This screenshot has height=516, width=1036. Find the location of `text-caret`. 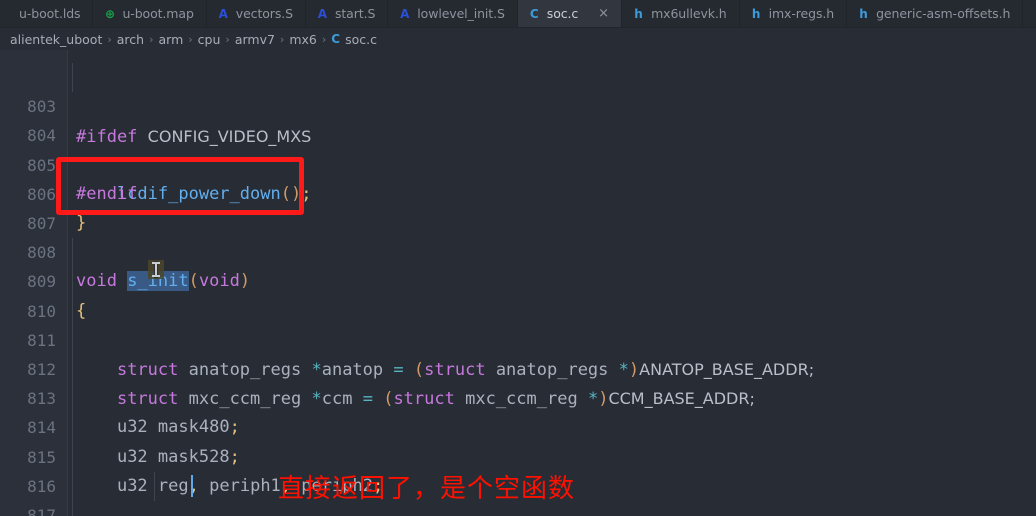

text-caret is located at coordinates (192, 486).